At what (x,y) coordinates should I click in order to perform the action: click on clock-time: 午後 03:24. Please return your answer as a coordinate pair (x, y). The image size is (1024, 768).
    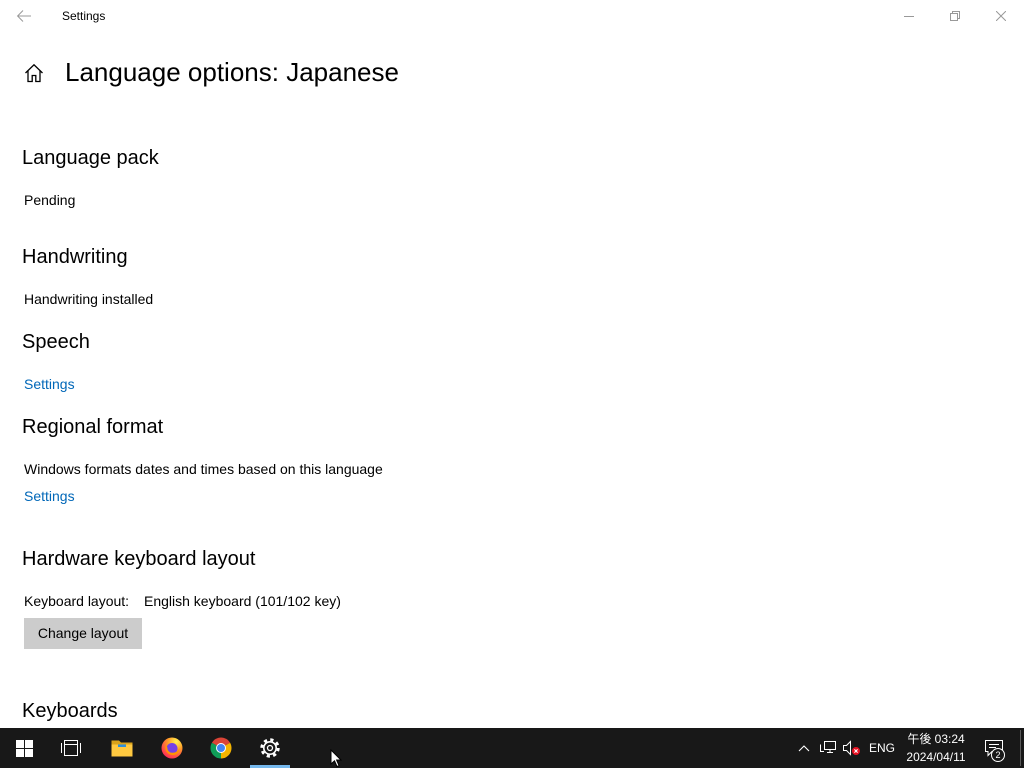
    Looking at the image, I should click on (936, 739).